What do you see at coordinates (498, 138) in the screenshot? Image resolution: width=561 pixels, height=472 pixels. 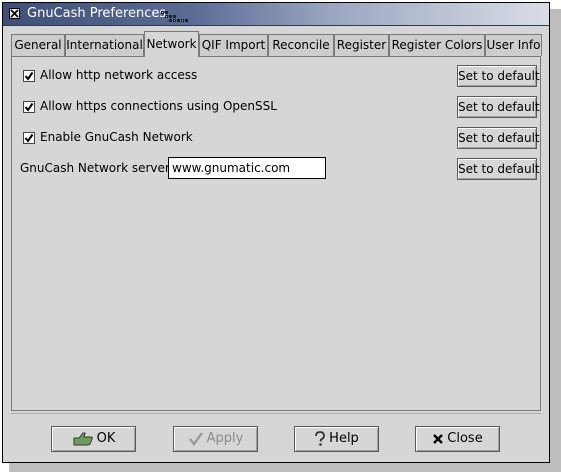 I see `enable-network-default-button: Set to default` at bounding box center [498, 138].